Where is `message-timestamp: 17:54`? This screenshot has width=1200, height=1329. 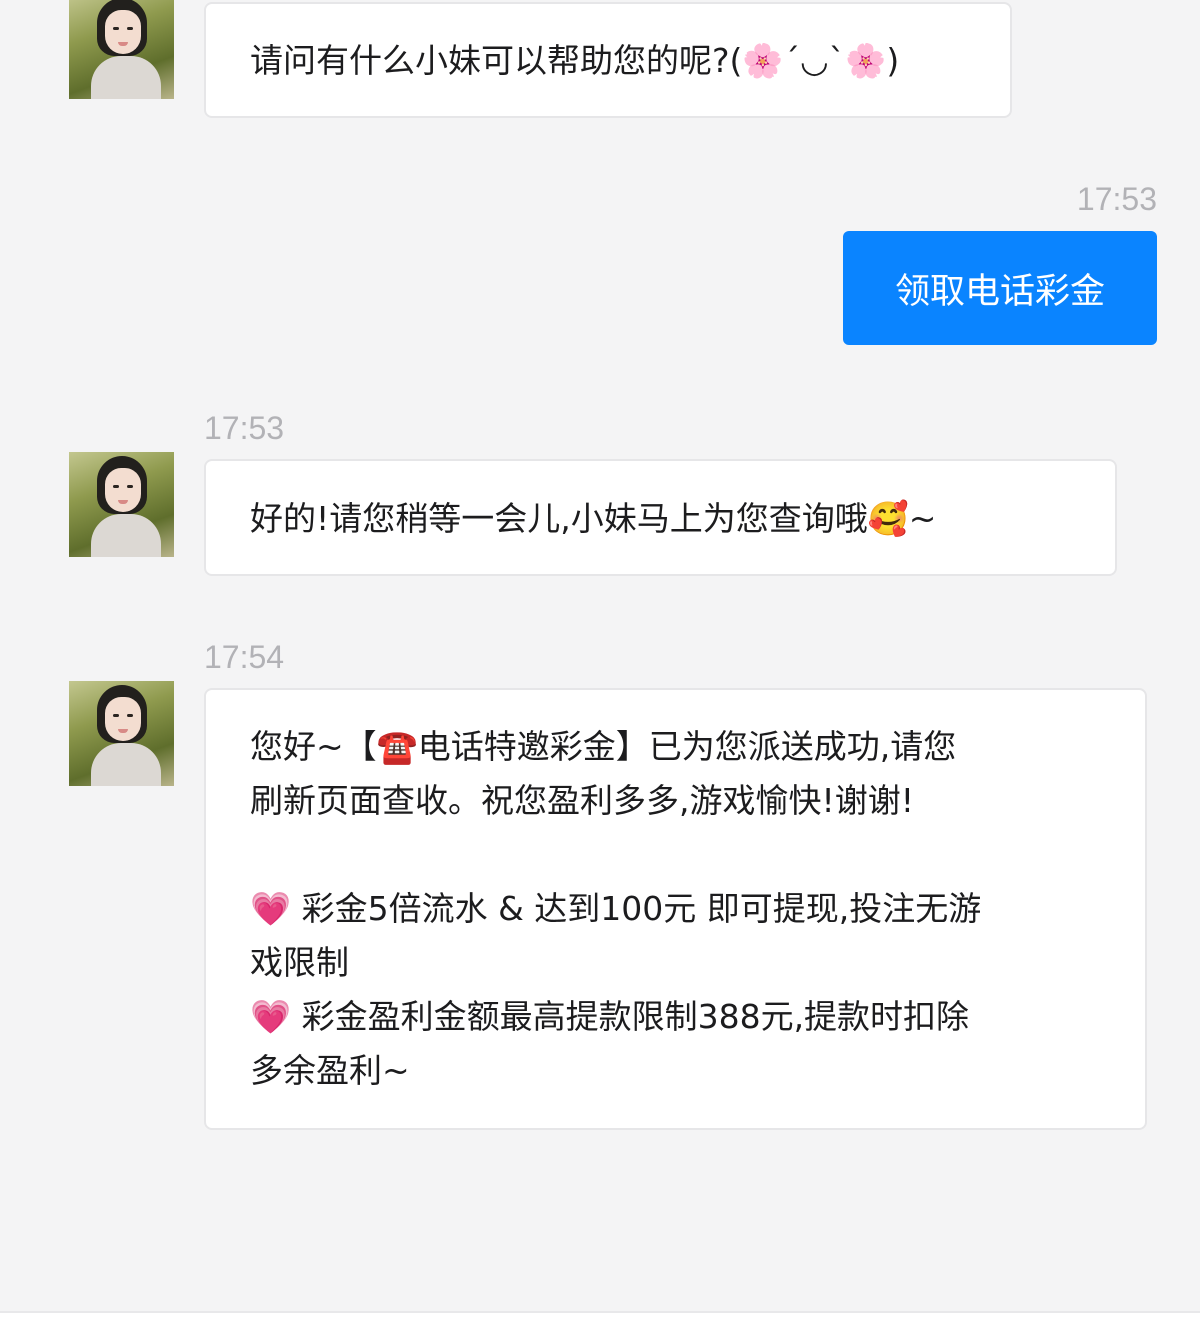
message-timestamp: 17:54 is located at coordinates (244, 657).